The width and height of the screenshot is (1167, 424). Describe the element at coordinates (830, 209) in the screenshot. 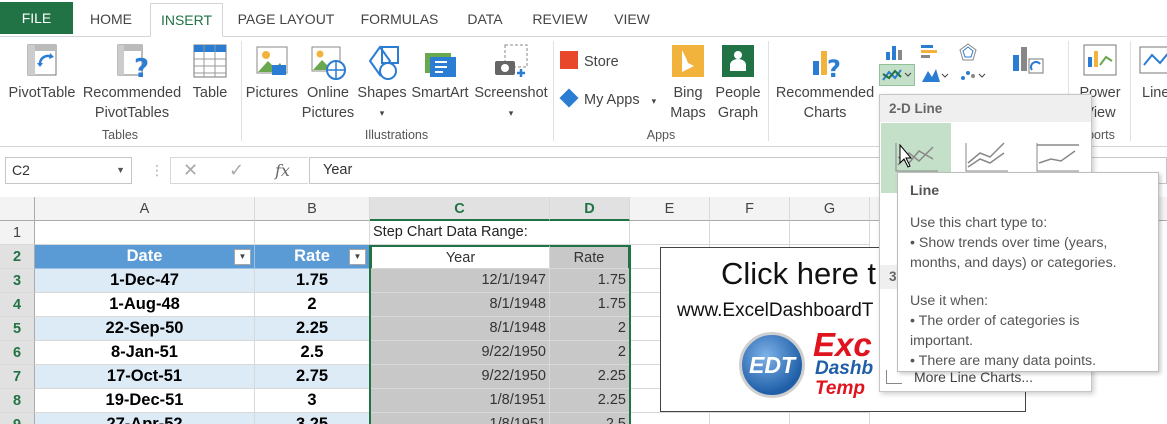

I see `column-header-g: G` at that location.